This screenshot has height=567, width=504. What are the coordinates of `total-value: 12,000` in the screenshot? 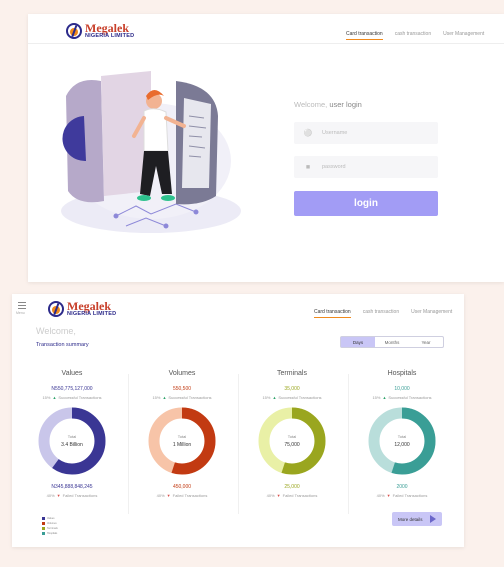 It's located at (402, 445).